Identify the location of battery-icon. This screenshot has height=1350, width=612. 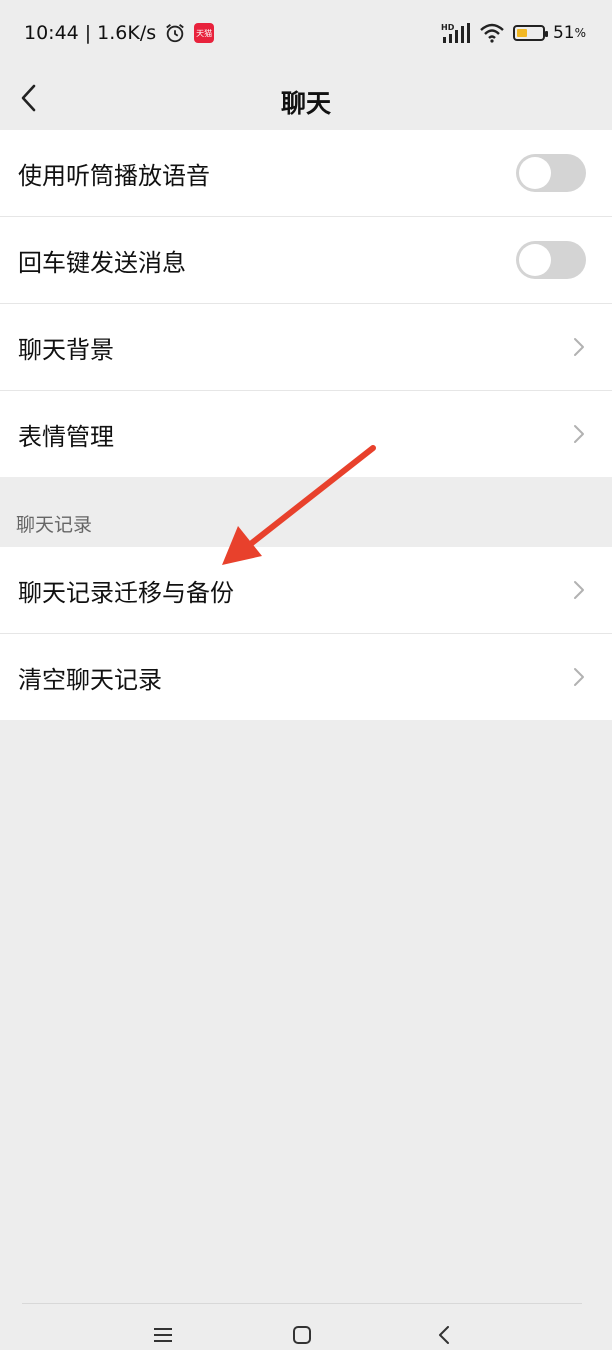
(530, 33).